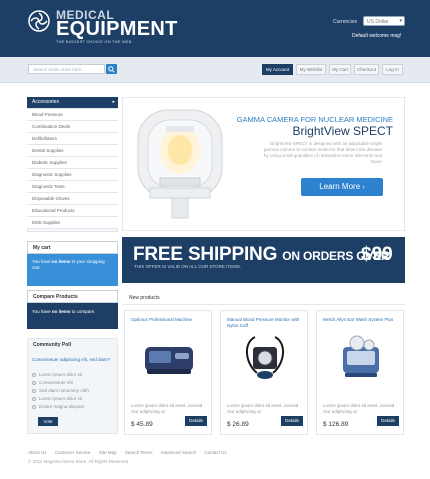  I want to click on product-name: Welch Allyn Ear Wash System Plus, so click(362, 320).